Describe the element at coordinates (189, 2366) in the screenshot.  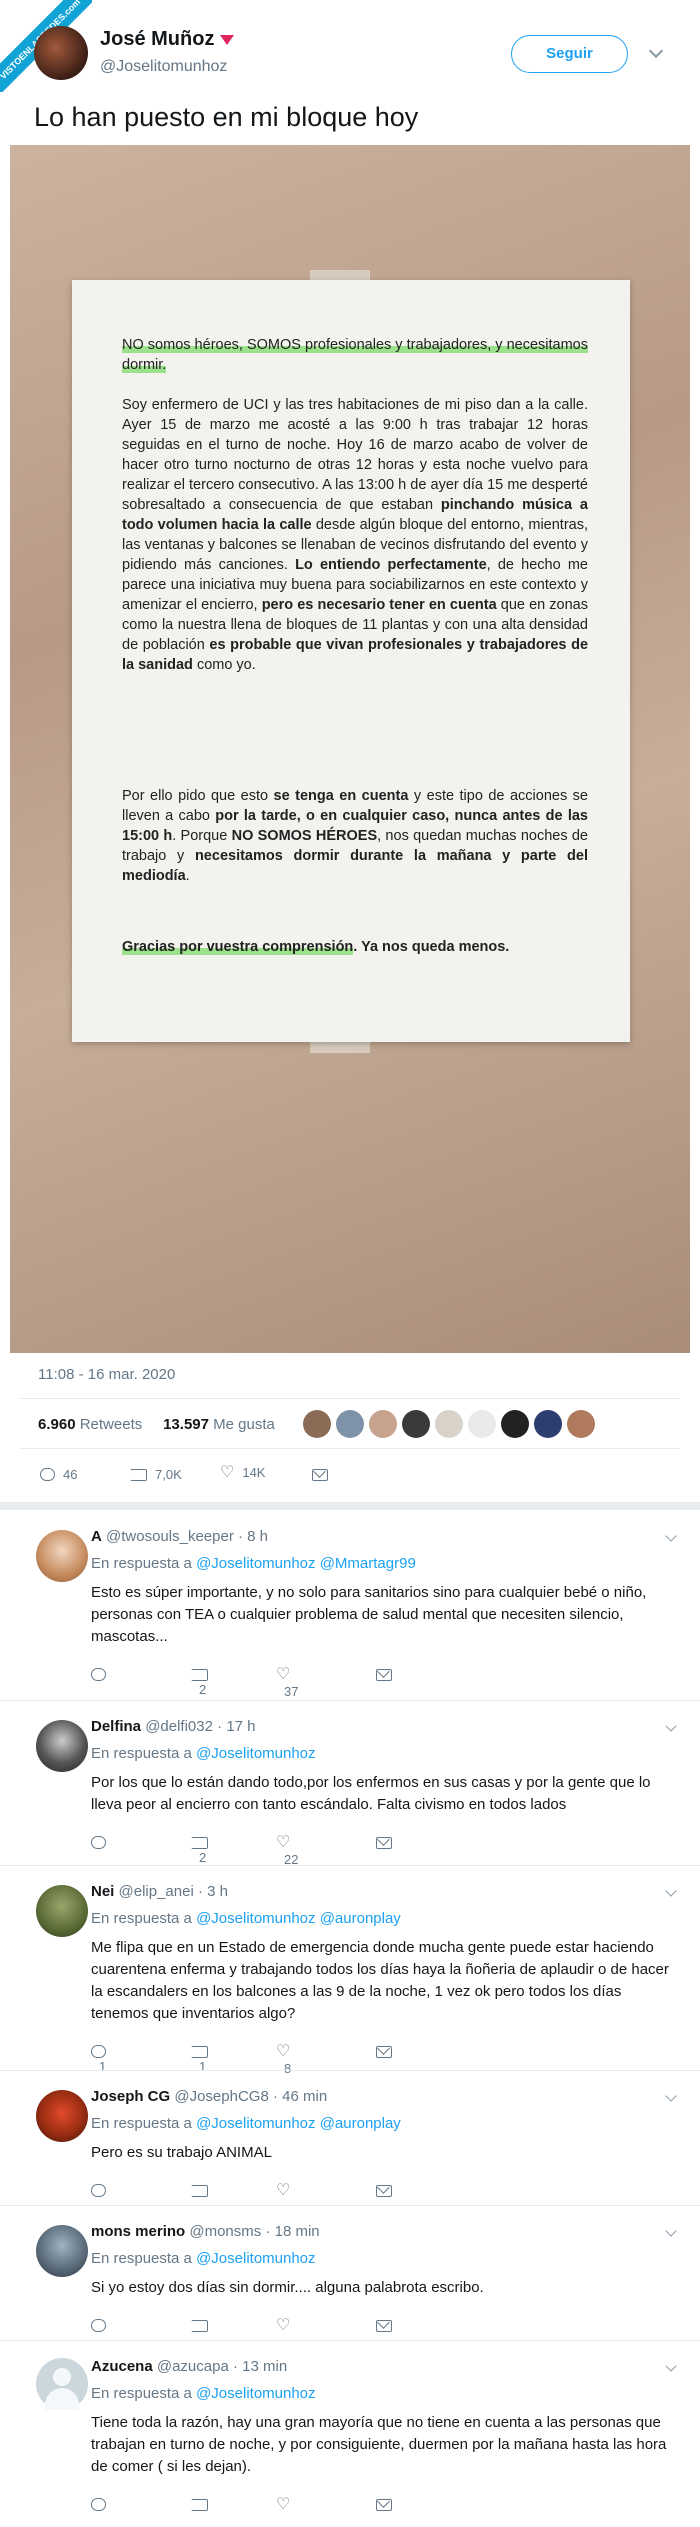
I see `reply-author: Azucena @azucapa · 13 min` at that location.